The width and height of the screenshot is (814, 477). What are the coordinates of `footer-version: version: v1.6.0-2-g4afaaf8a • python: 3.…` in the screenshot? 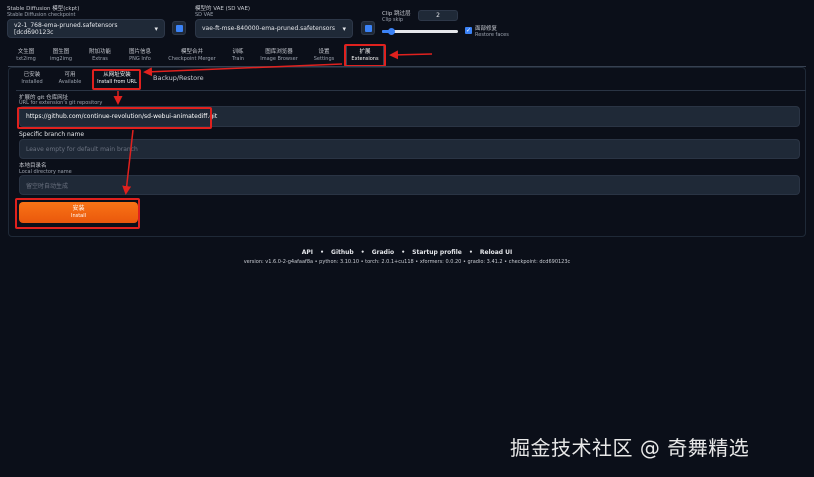 It's located at (407, 262).